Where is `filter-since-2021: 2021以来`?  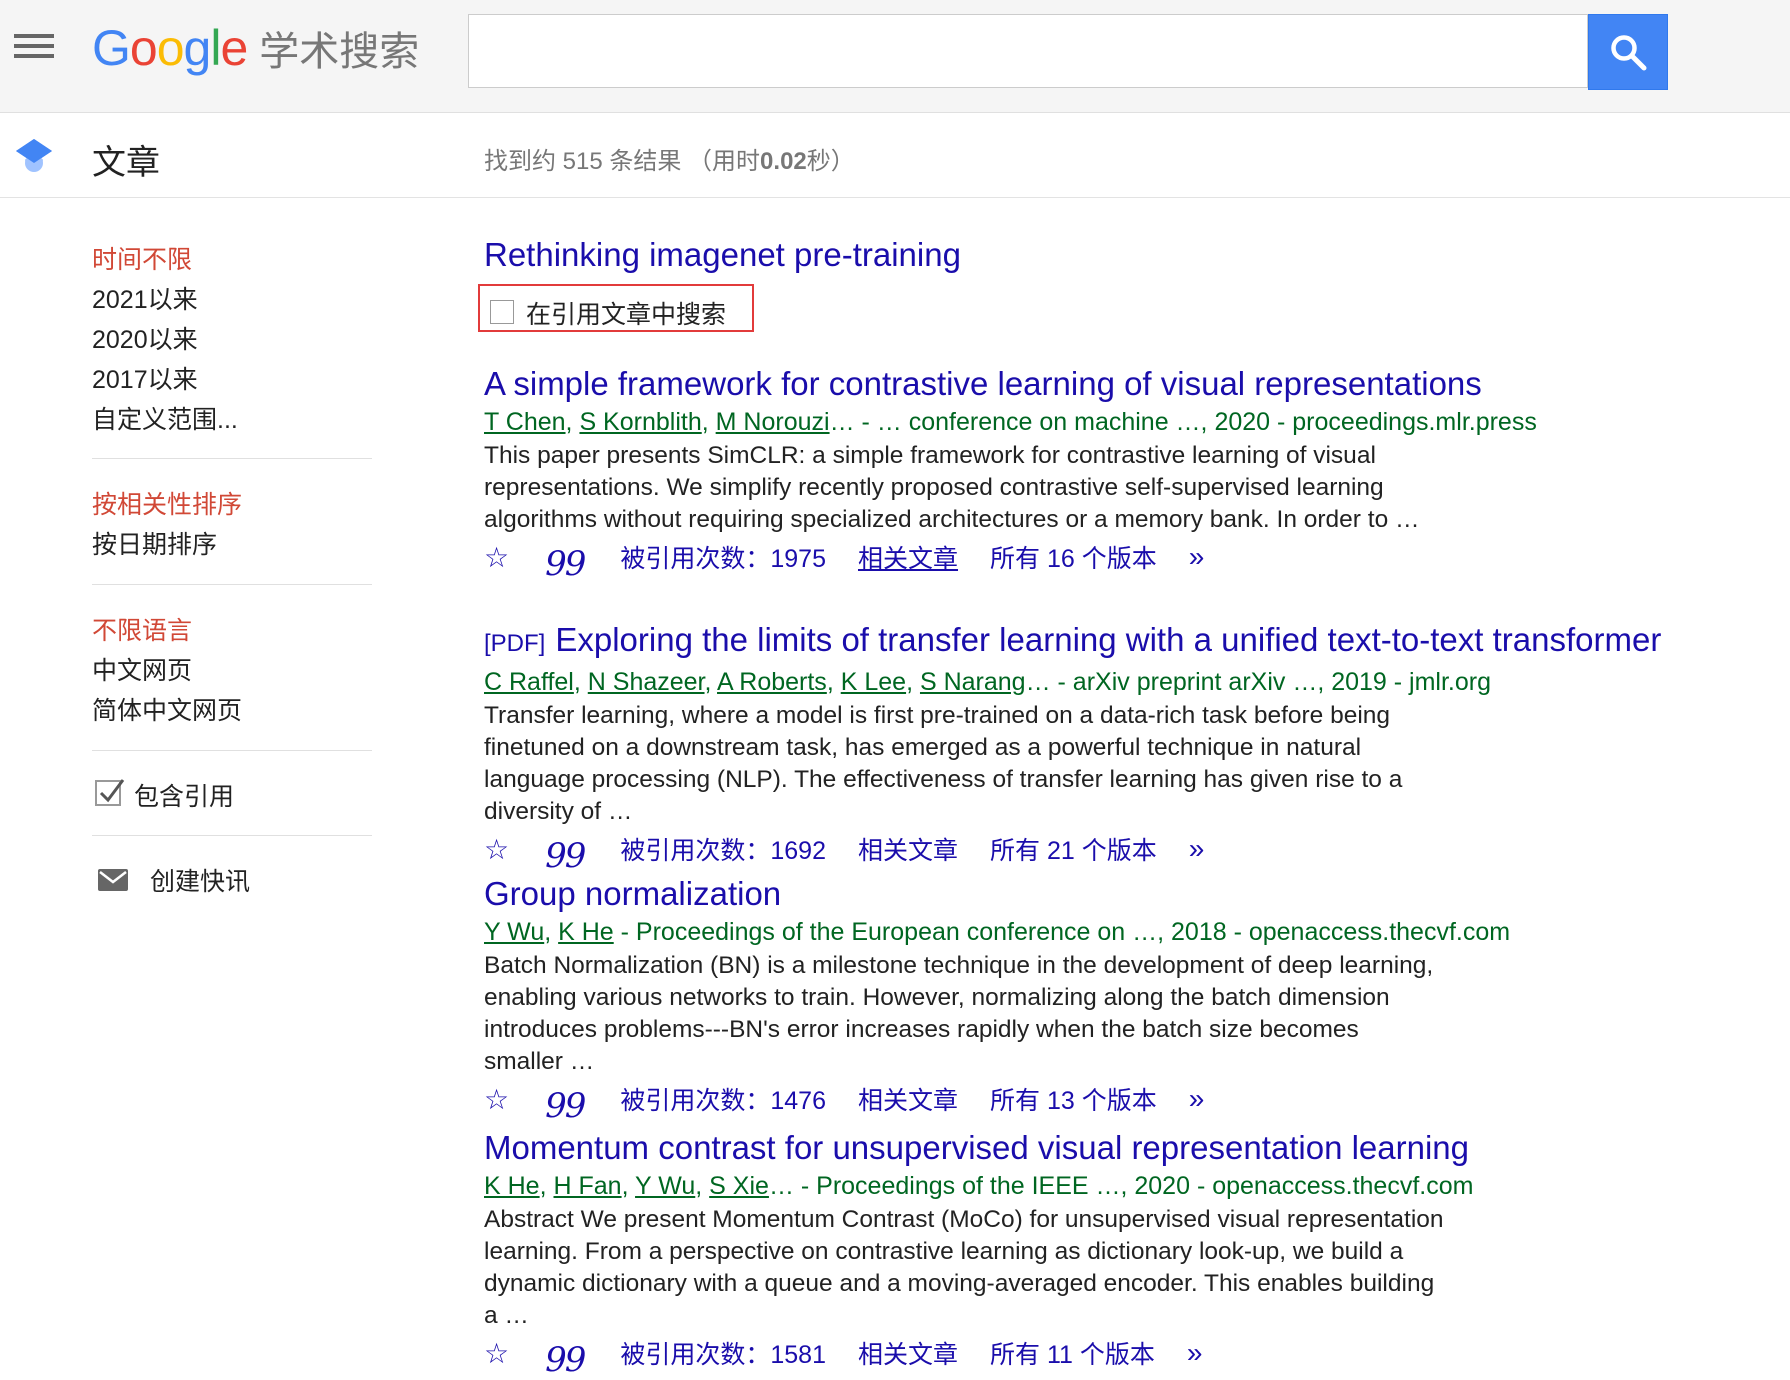
filter-since-2021: 2021以来 is located at coordinates (145, 298).